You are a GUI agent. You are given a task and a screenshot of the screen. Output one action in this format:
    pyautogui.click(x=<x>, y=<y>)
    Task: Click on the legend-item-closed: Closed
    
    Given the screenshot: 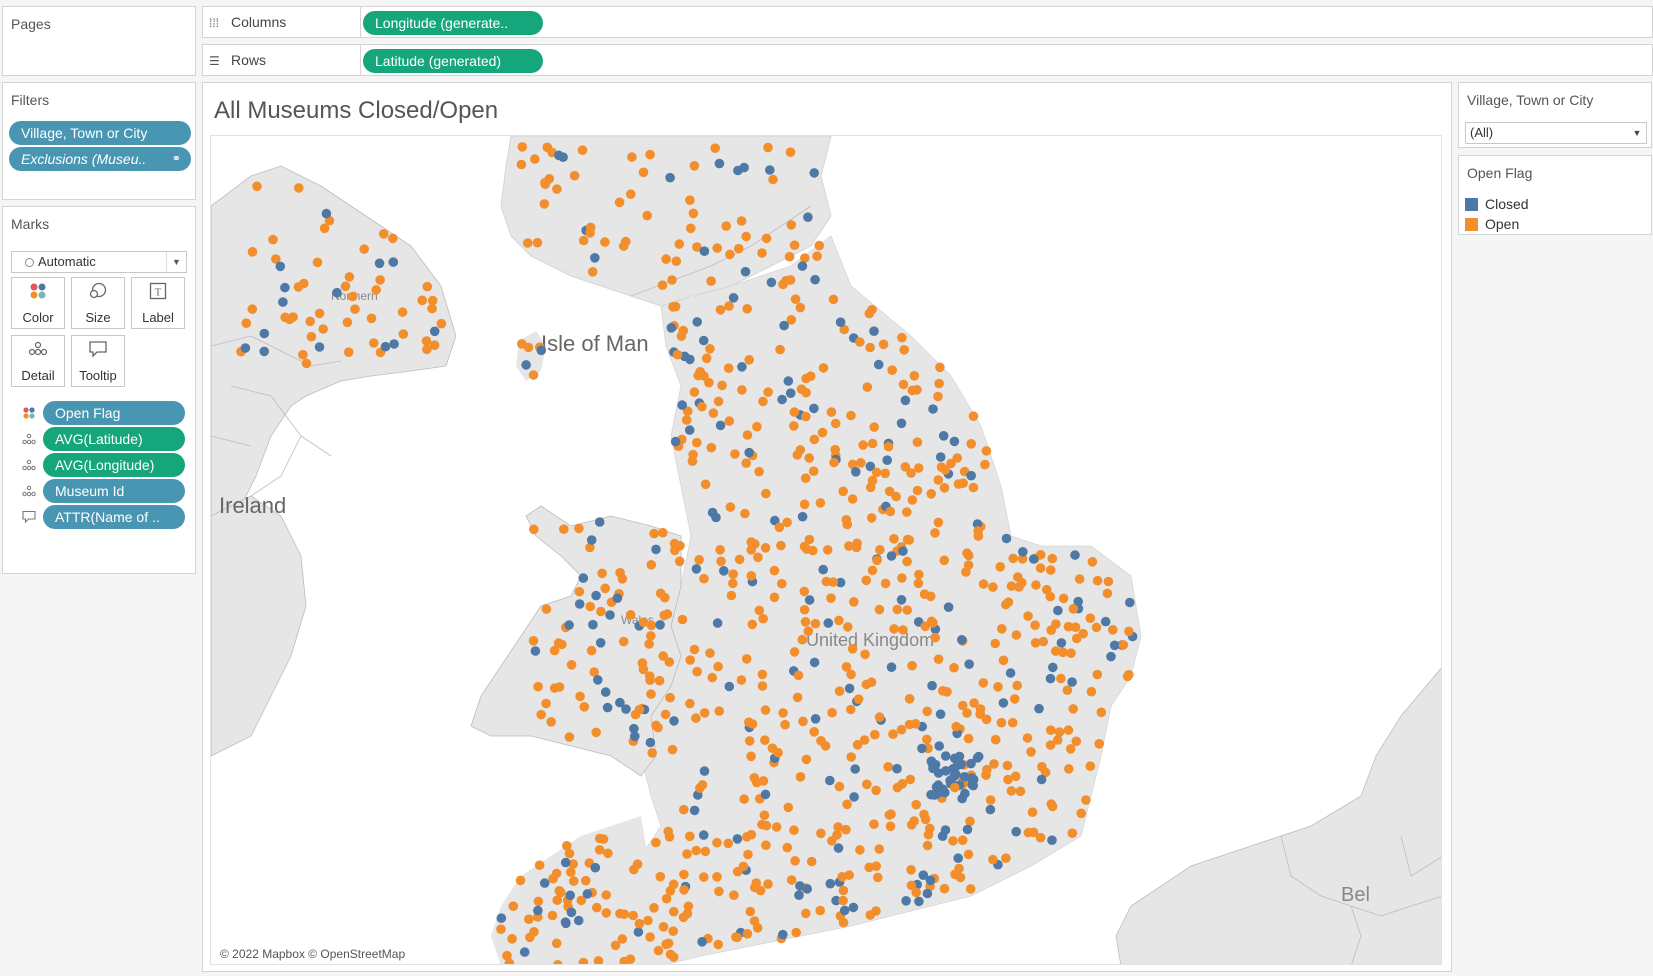 What is the action you would take?
    pyautogui.click(x=1497, y=204)
    